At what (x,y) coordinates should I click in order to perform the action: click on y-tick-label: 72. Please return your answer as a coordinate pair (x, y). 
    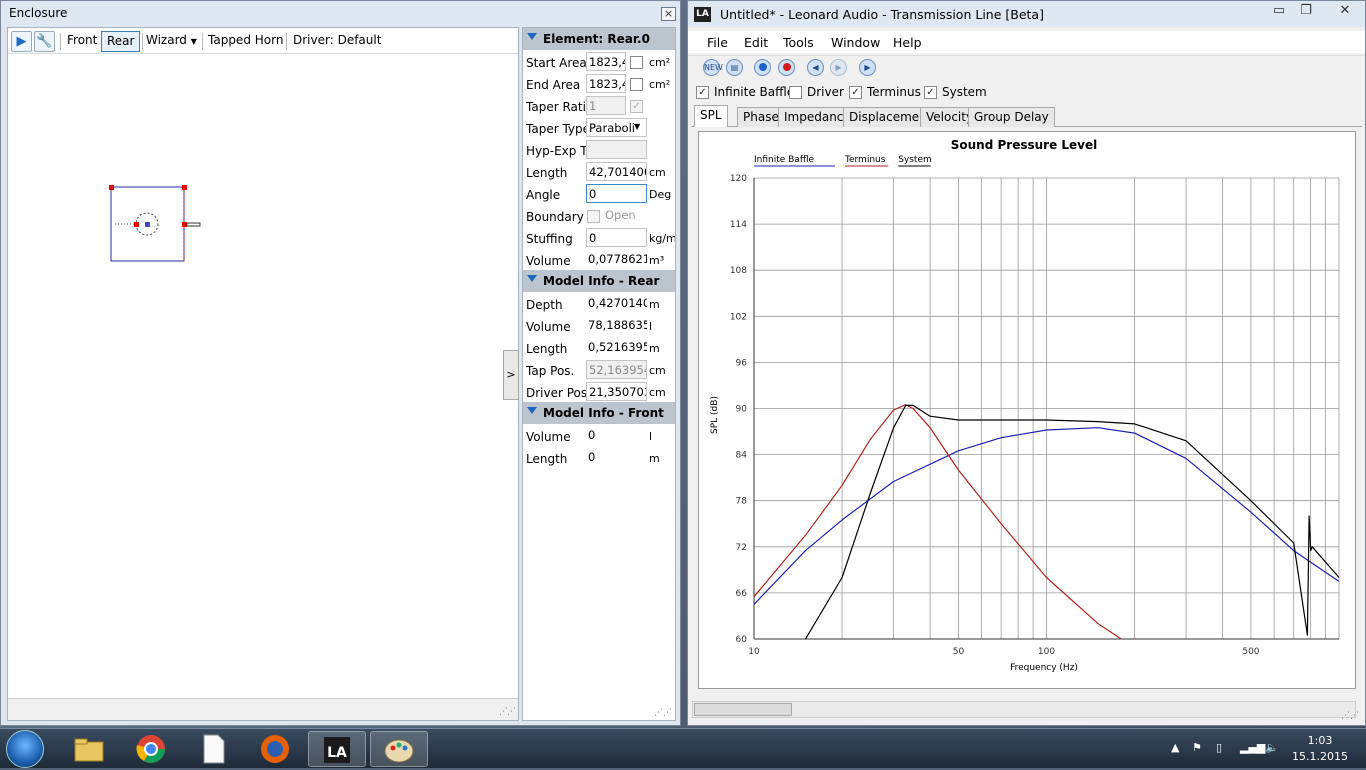
    Looking at the image, I should click on (741, 548).